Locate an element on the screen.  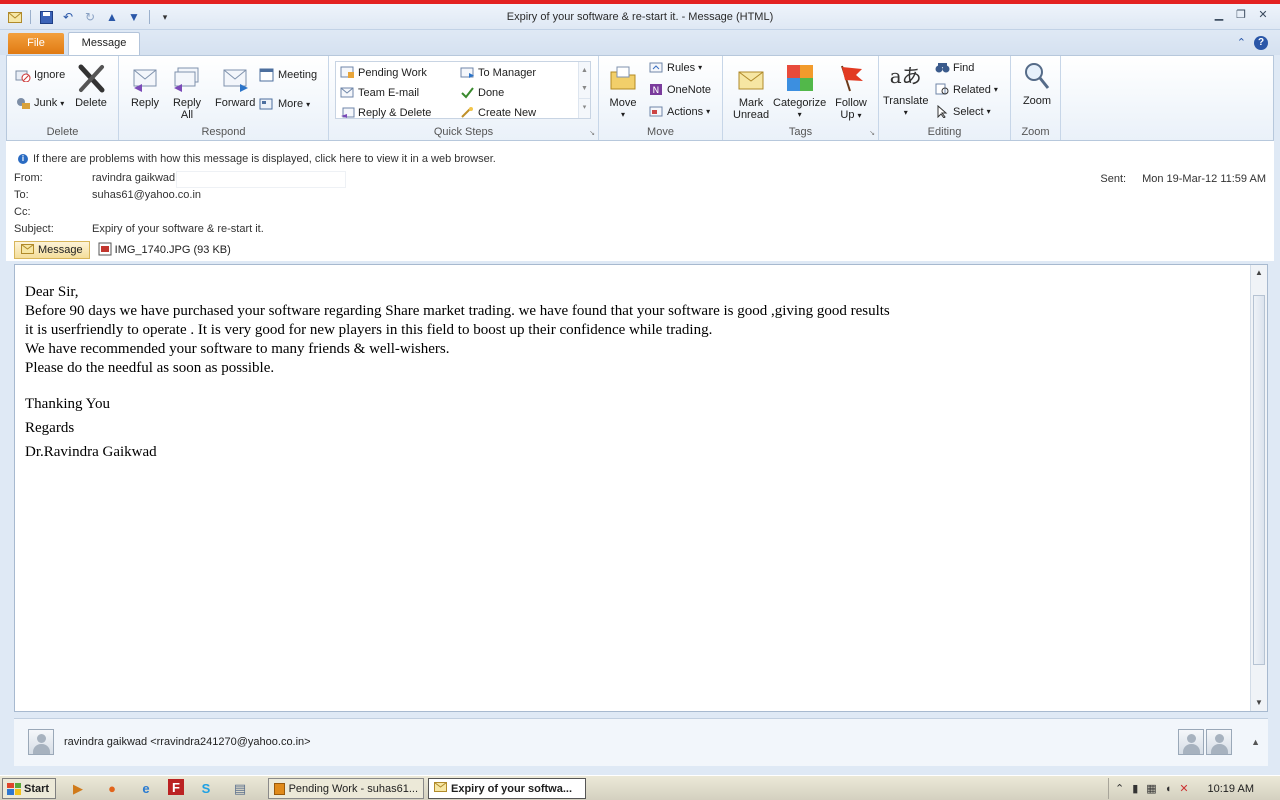
tray-expand-icon: ⌃ is located at coordinates (1119, 788).